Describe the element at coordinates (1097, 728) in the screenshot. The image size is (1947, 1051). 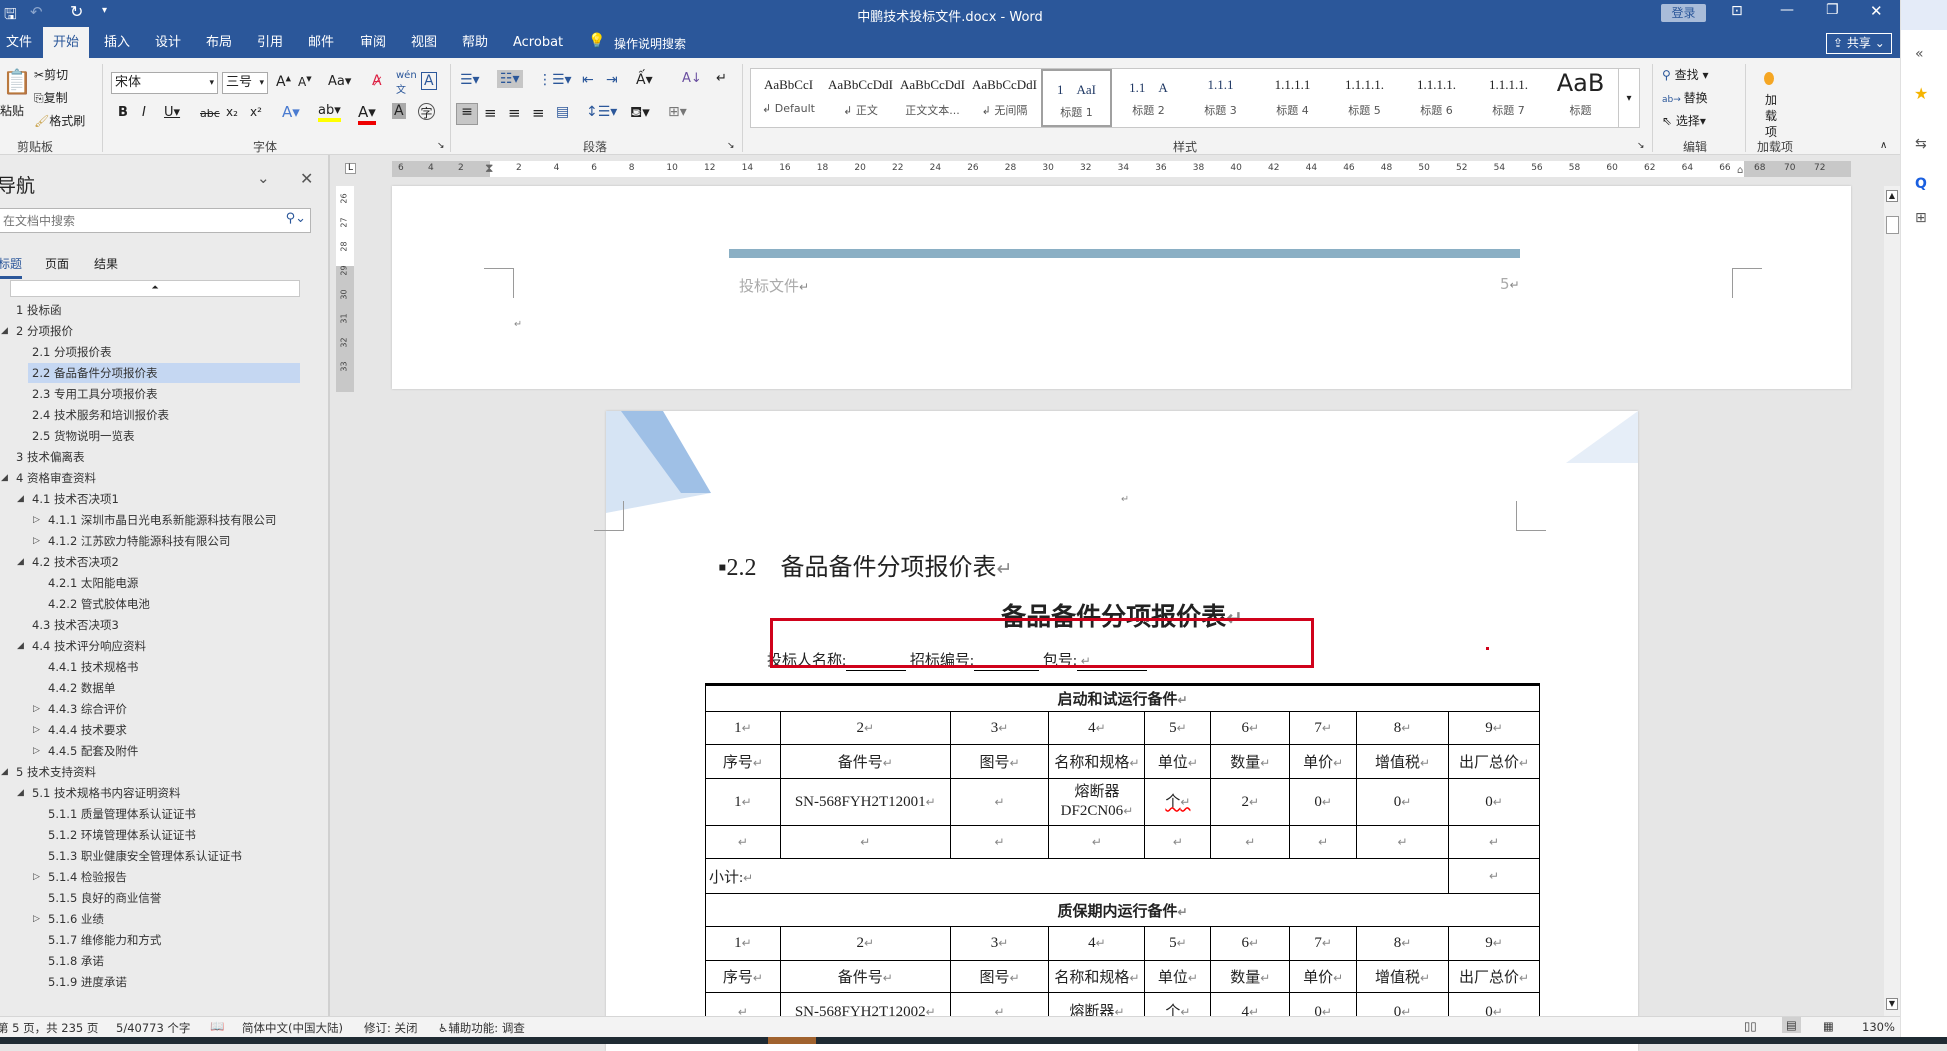
I see `column-number: 4` at that location.